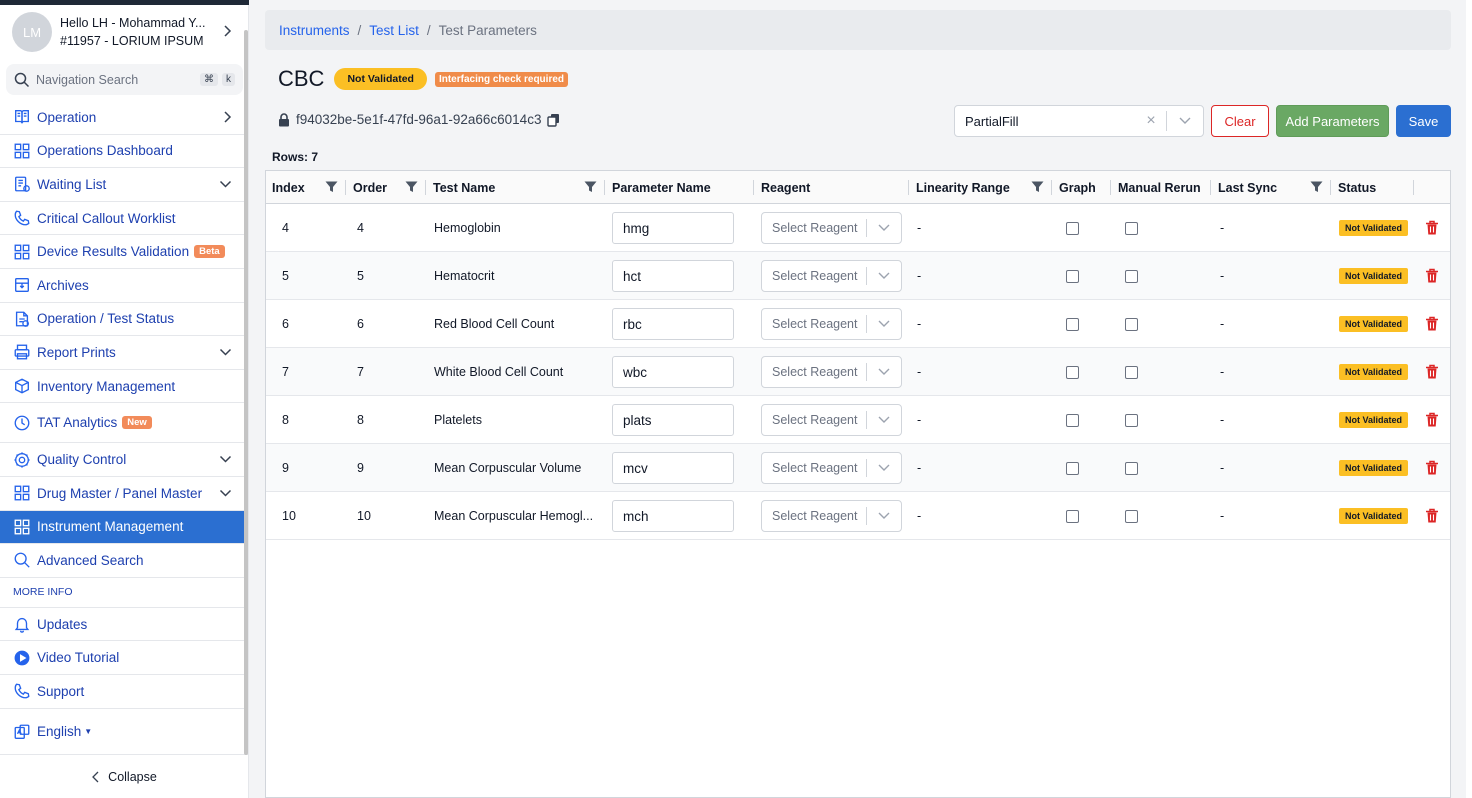 The height and width of the screenshot is (798, 1472). Describe the element at coordinates (487, 30) in the screenshot. I see `breadcrumb-current: Test Parameters` at that location.